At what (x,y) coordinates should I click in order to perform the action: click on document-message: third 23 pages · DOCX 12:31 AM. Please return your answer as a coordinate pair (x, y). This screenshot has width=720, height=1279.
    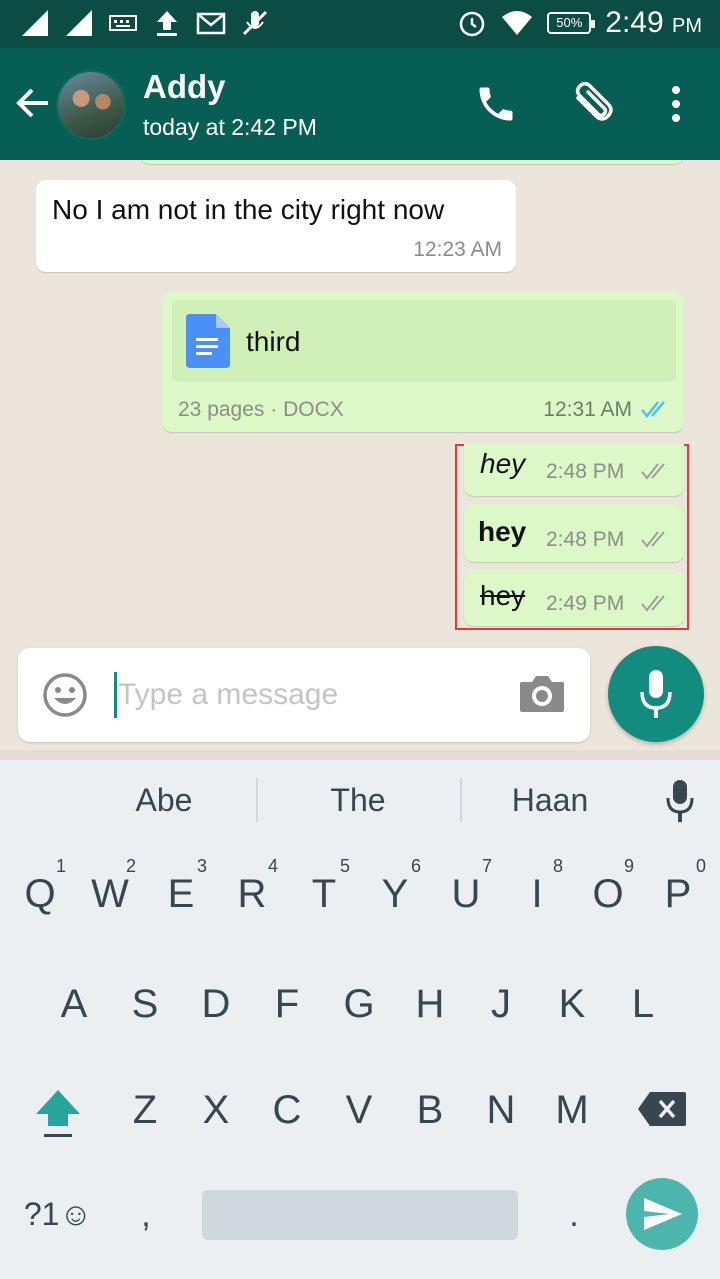
    Looking at the image, I should click on (423, 362).